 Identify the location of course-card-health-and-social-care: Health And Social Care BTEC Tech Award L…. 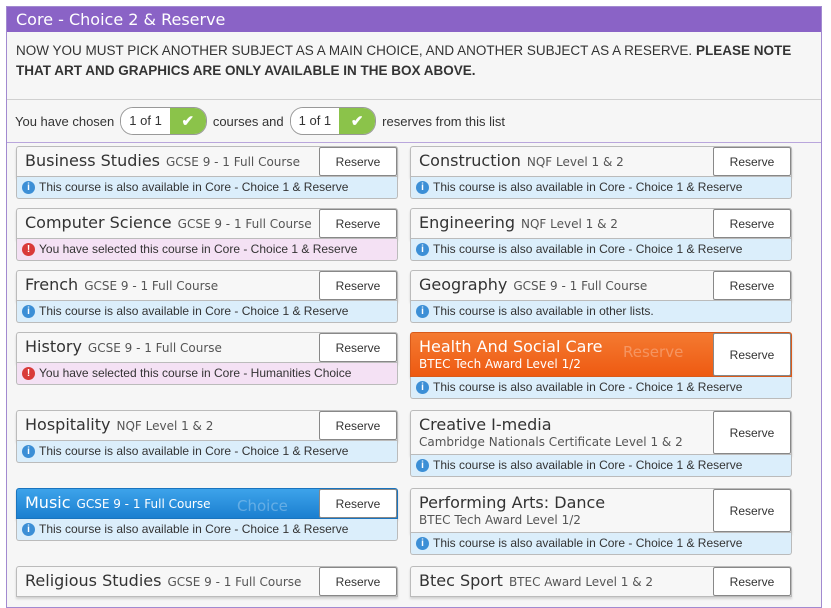
(601, 365).